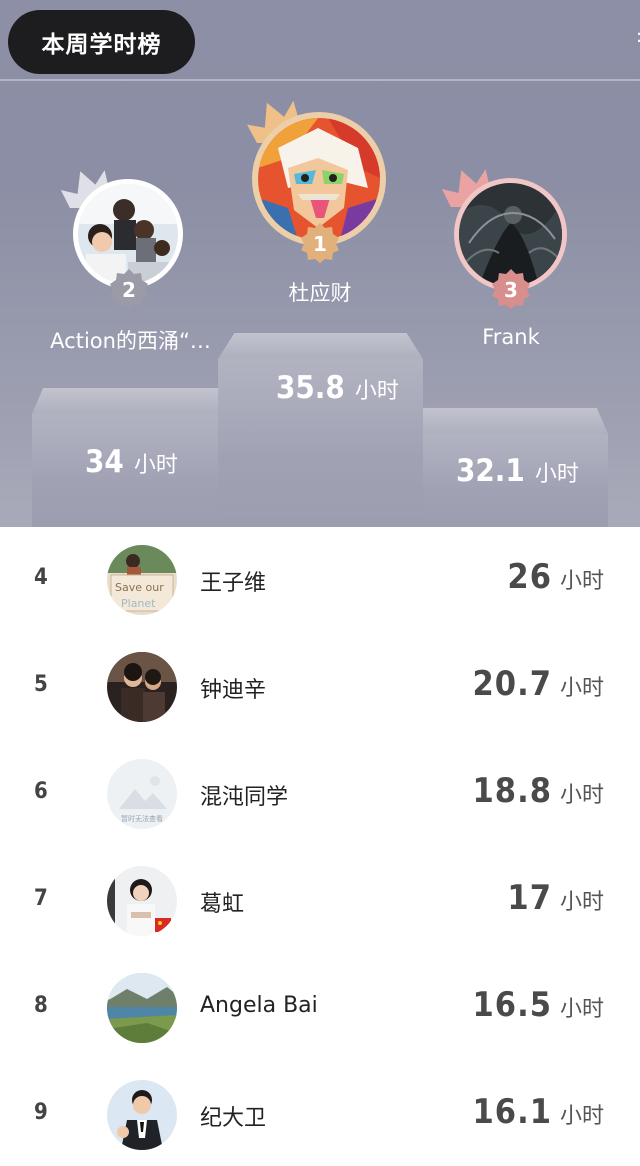  I want to click on rank-number: 5, so click(41, 684).